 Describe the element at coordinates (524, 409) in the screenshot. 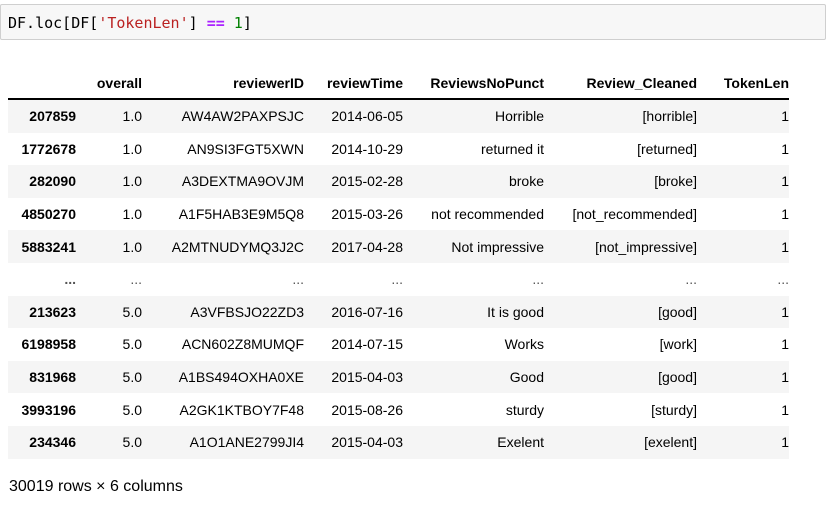

I see `cell-reviewsnopunct: sturdy` at that location.